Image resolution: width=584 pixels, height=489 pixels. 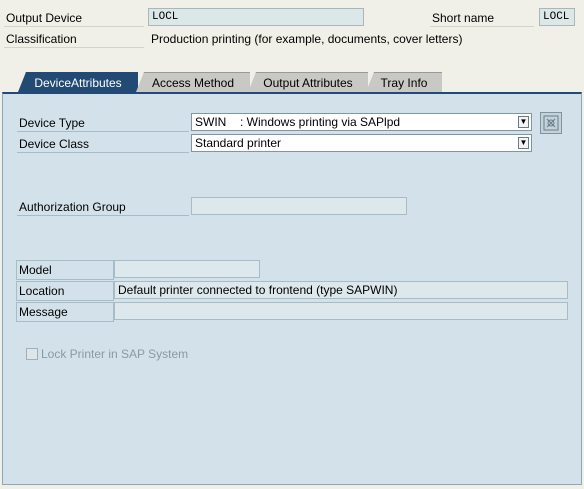 What do you see at coordinates (320, 122) in the screenshot?
I see `device-type-description: : Windows printing via SAPlpd` at bounding box center [320, 122].